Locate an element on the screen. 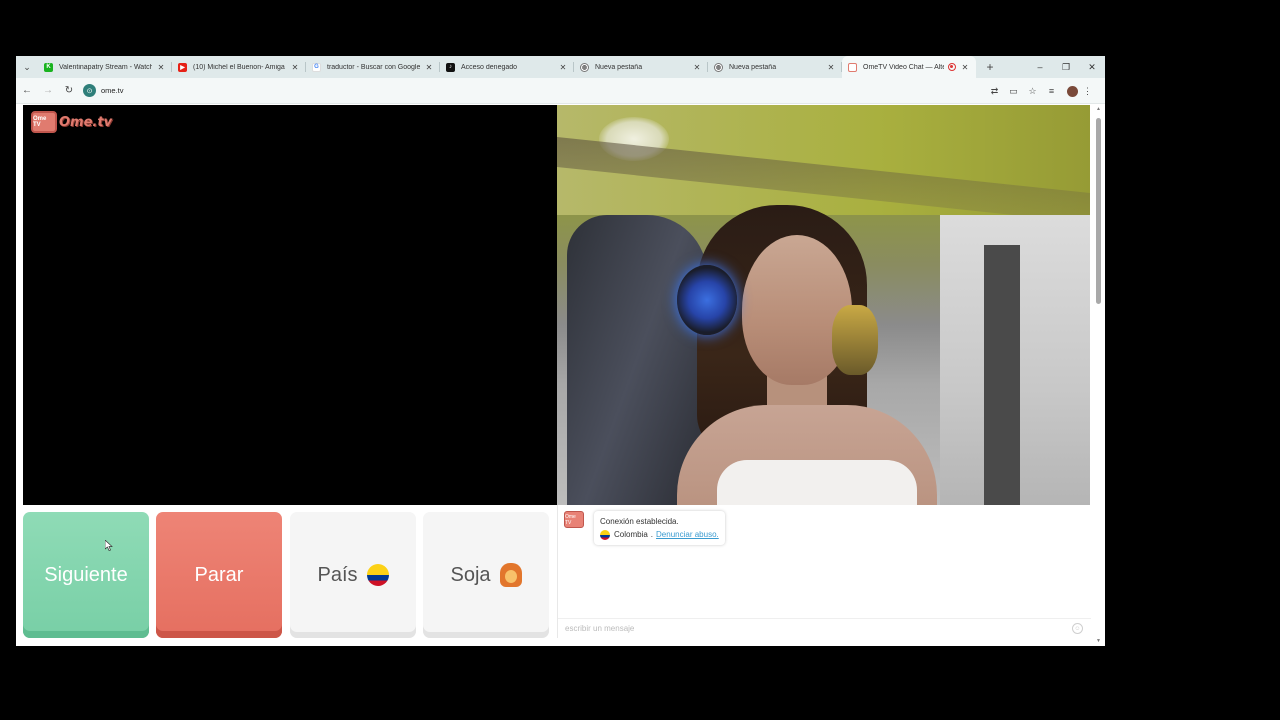 The width and height of the screenshot is (1280, 720). stop-button: Parar is located at coordinates (219, 575).